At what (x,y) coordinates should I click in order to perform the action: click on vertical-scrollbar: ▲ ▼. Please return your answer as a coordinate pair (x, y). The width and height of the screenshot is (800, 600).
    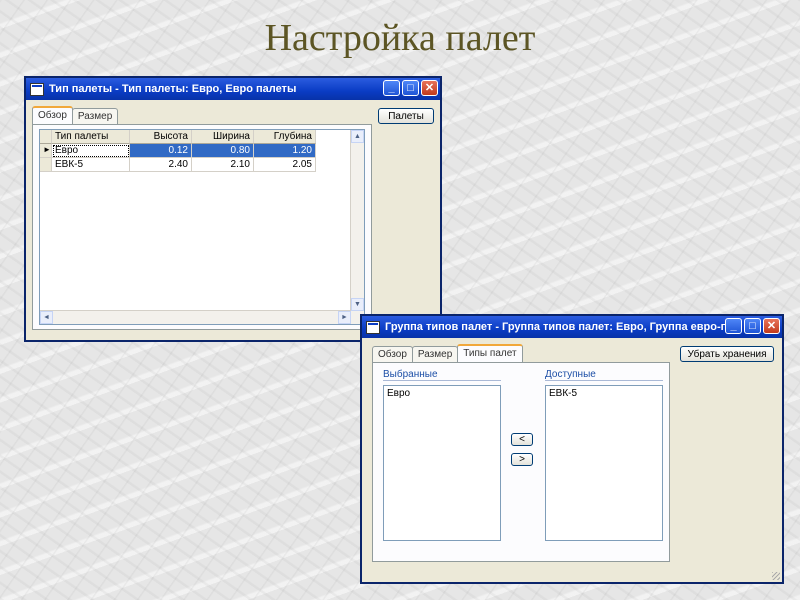
    Looking at the image, I should click on (357, 227).